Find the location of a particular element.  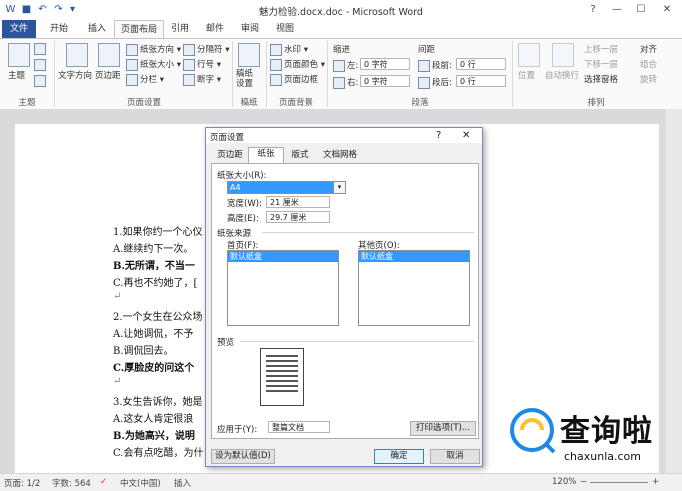

tab-file: 文件 is located at coordinates (19, 29).